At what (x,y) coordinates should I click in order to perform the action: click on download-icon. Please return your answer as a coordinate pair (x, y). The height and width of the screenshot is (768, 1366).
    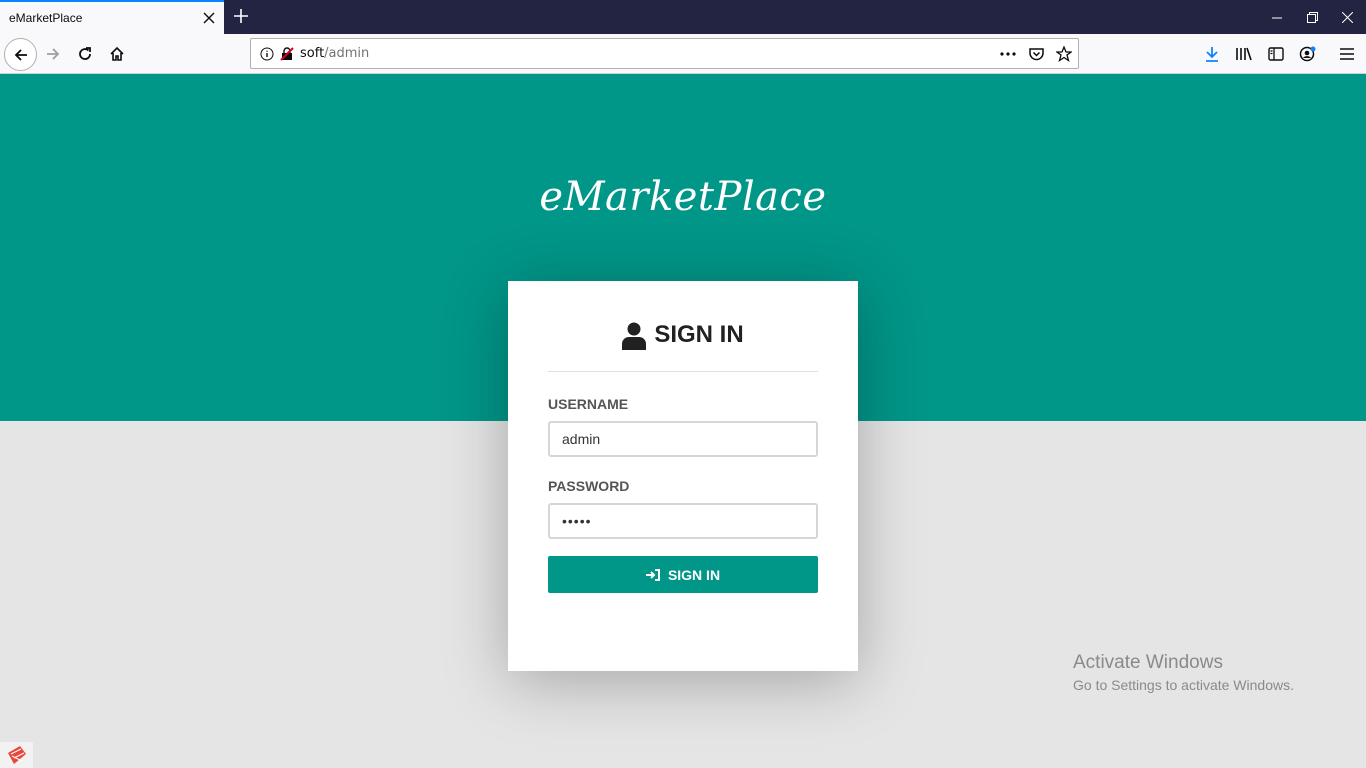
    Looking at the image, I should click on (1212, 54).